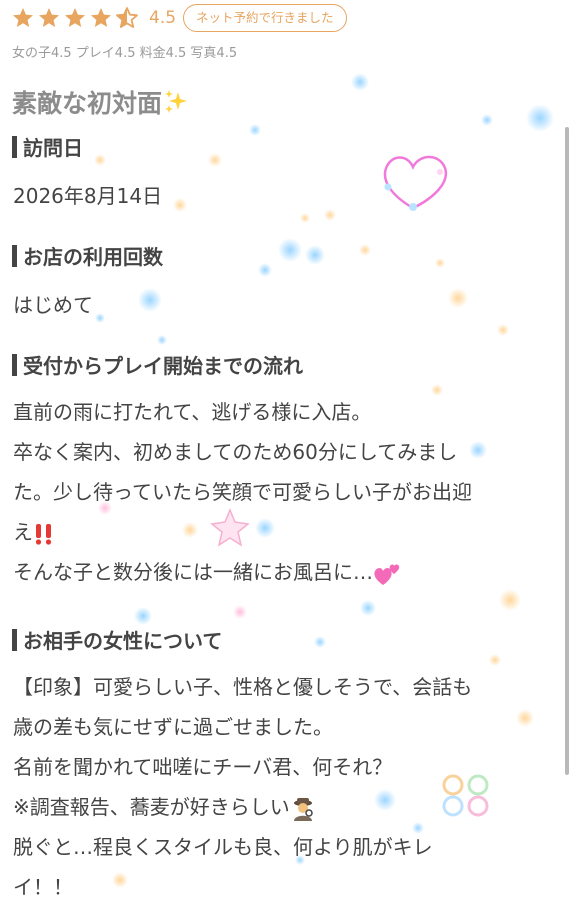  I want to click on rating-value: 4.5, so click(163, 18).